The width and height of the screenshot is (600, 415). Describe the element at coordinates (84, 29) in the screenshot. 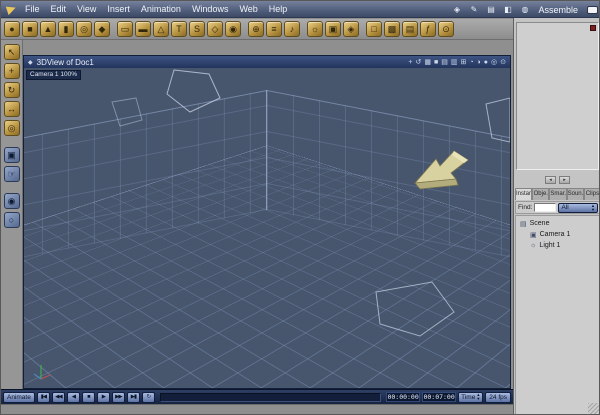

I see `torus-tool-icon: ◎` at that location.